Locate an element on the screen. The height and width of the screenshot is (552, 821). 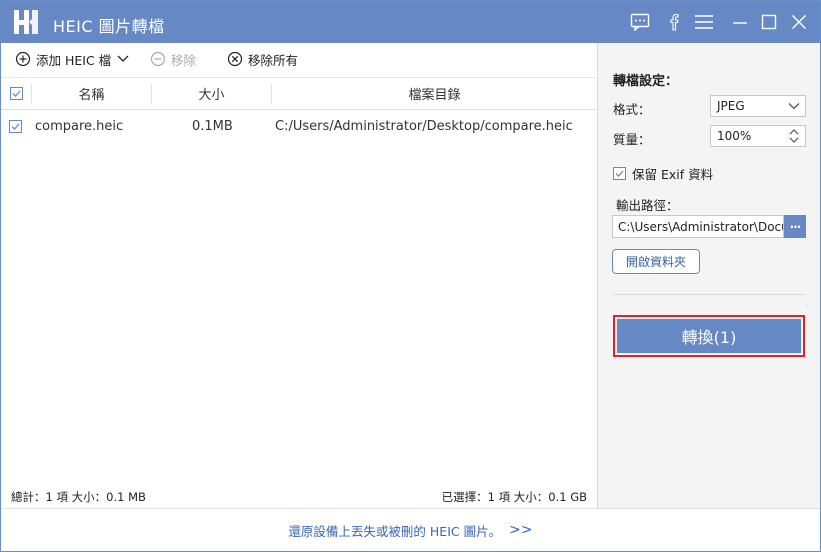
output-path-label: 輸出路徑： is located at coordinates (647, 205).